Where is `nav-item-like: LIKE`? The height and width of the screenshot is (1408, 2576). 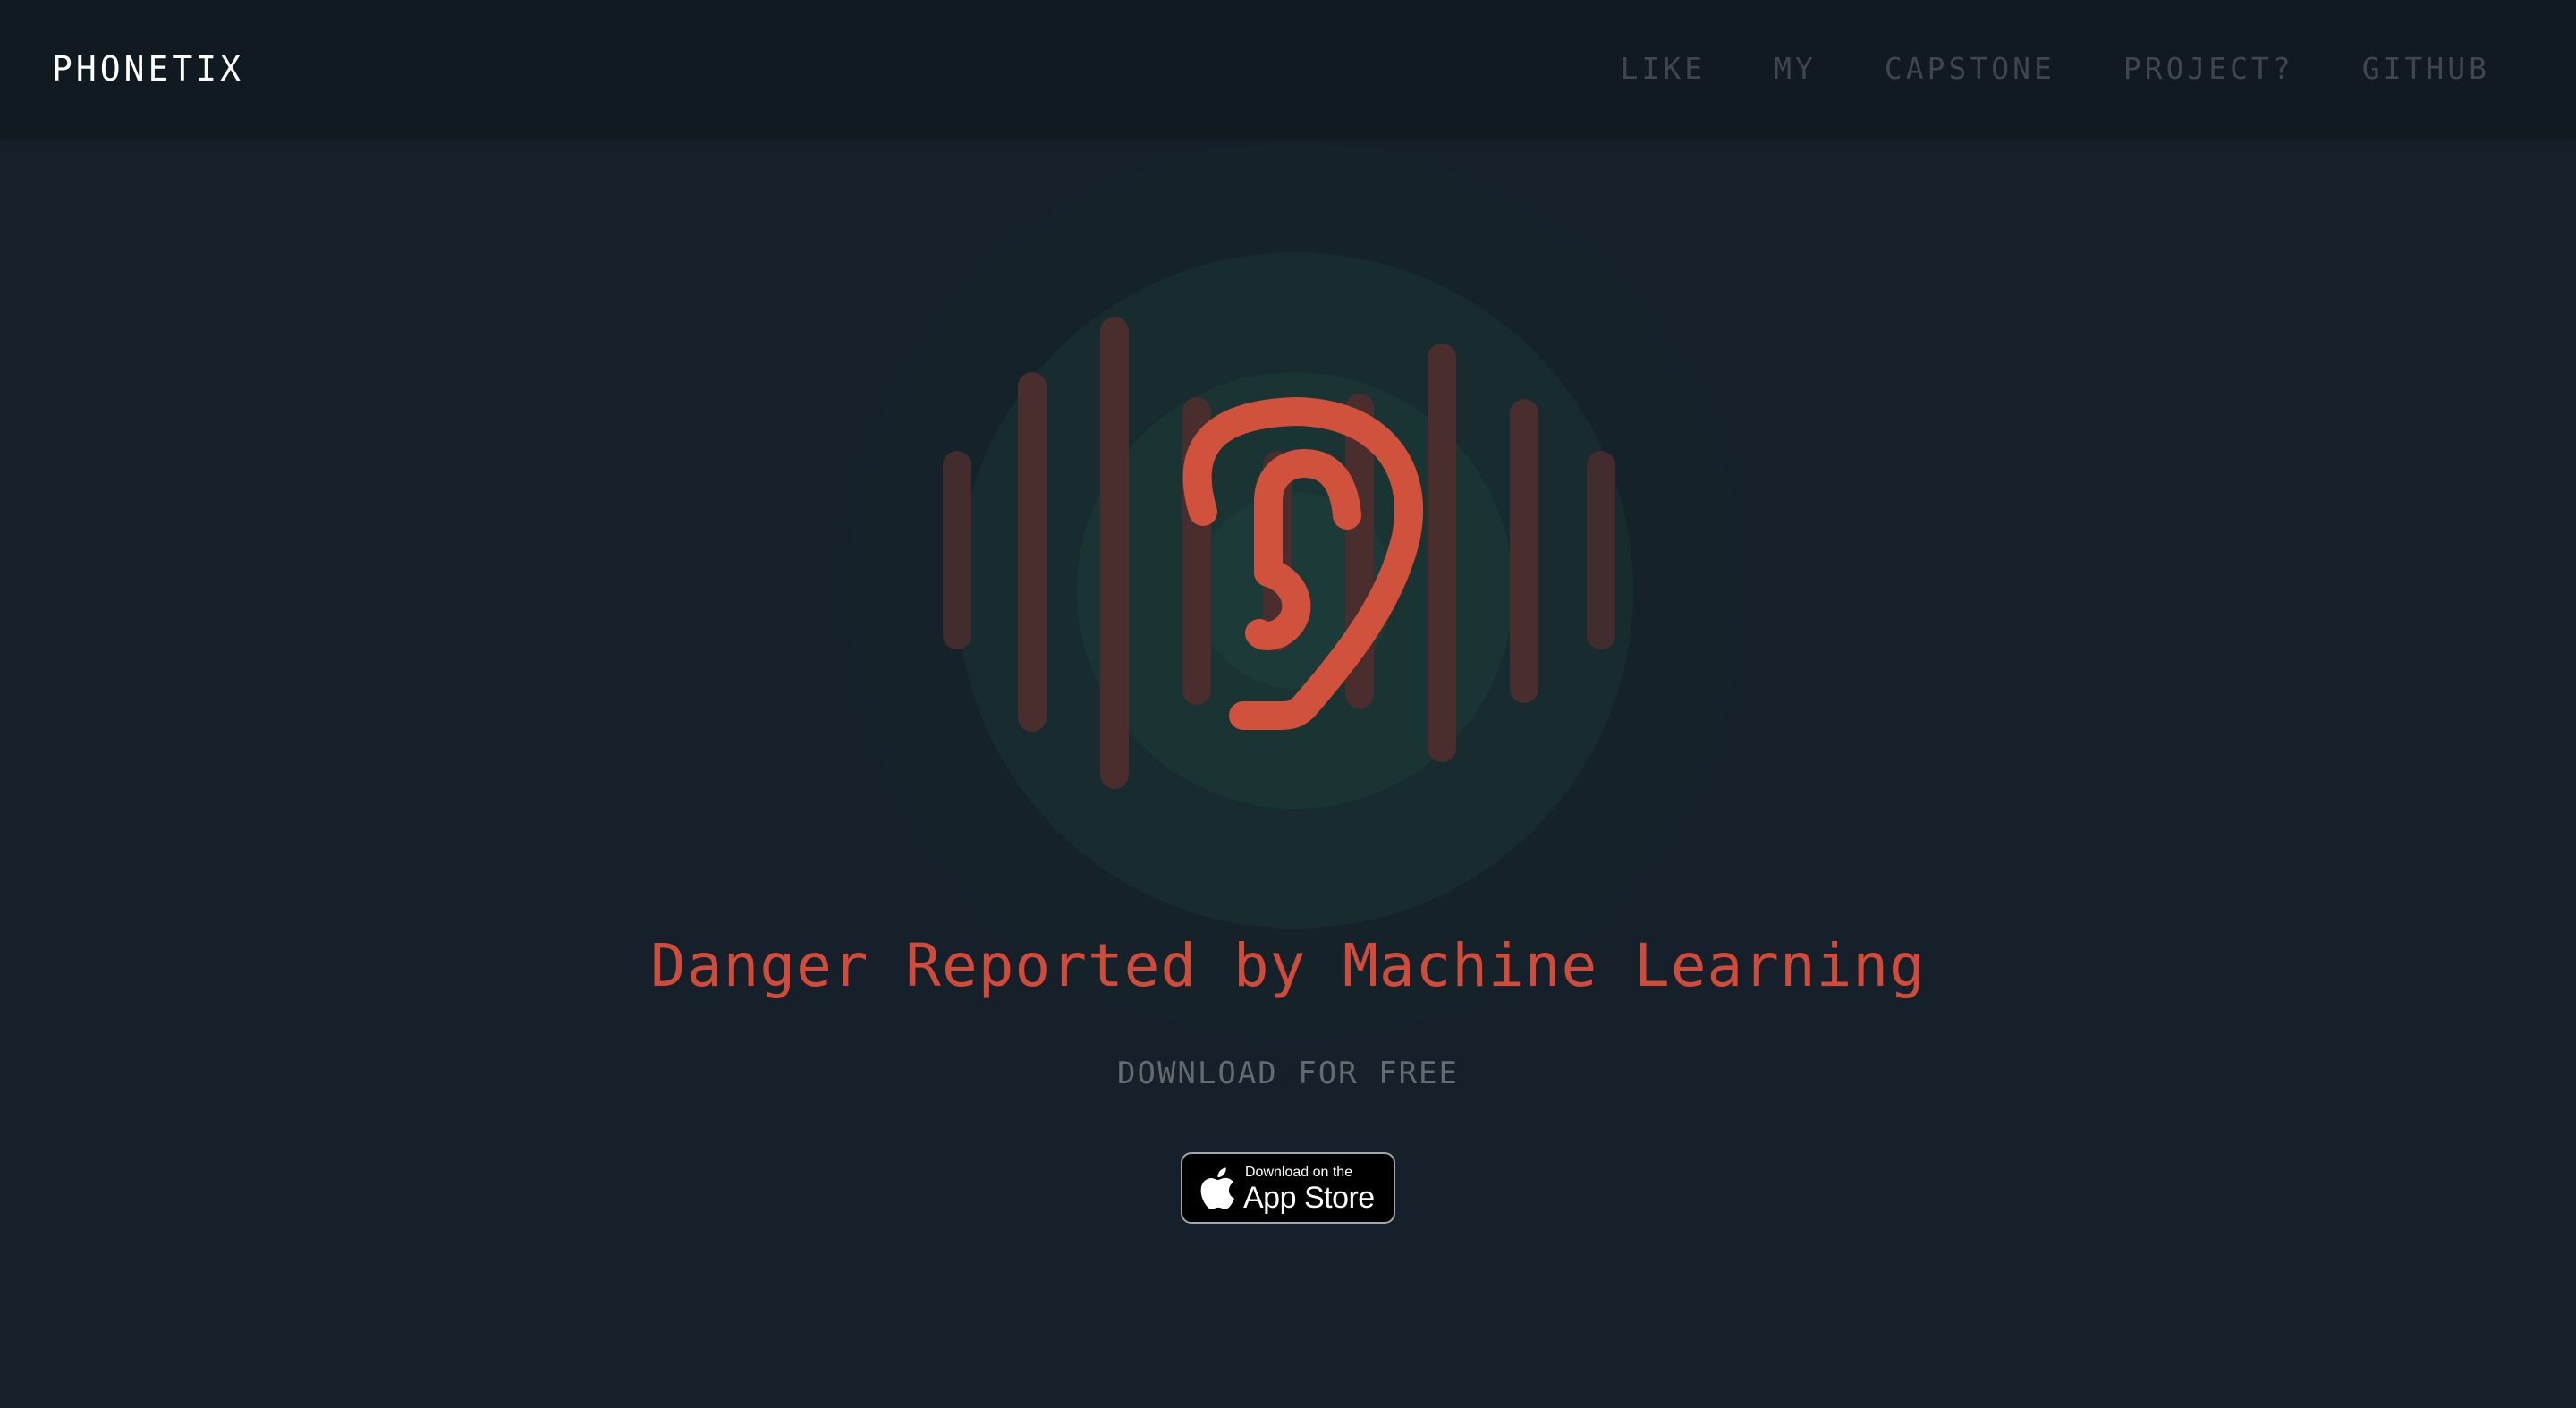
nav-item-like: LIKE is located at coordinates (1663, 69).